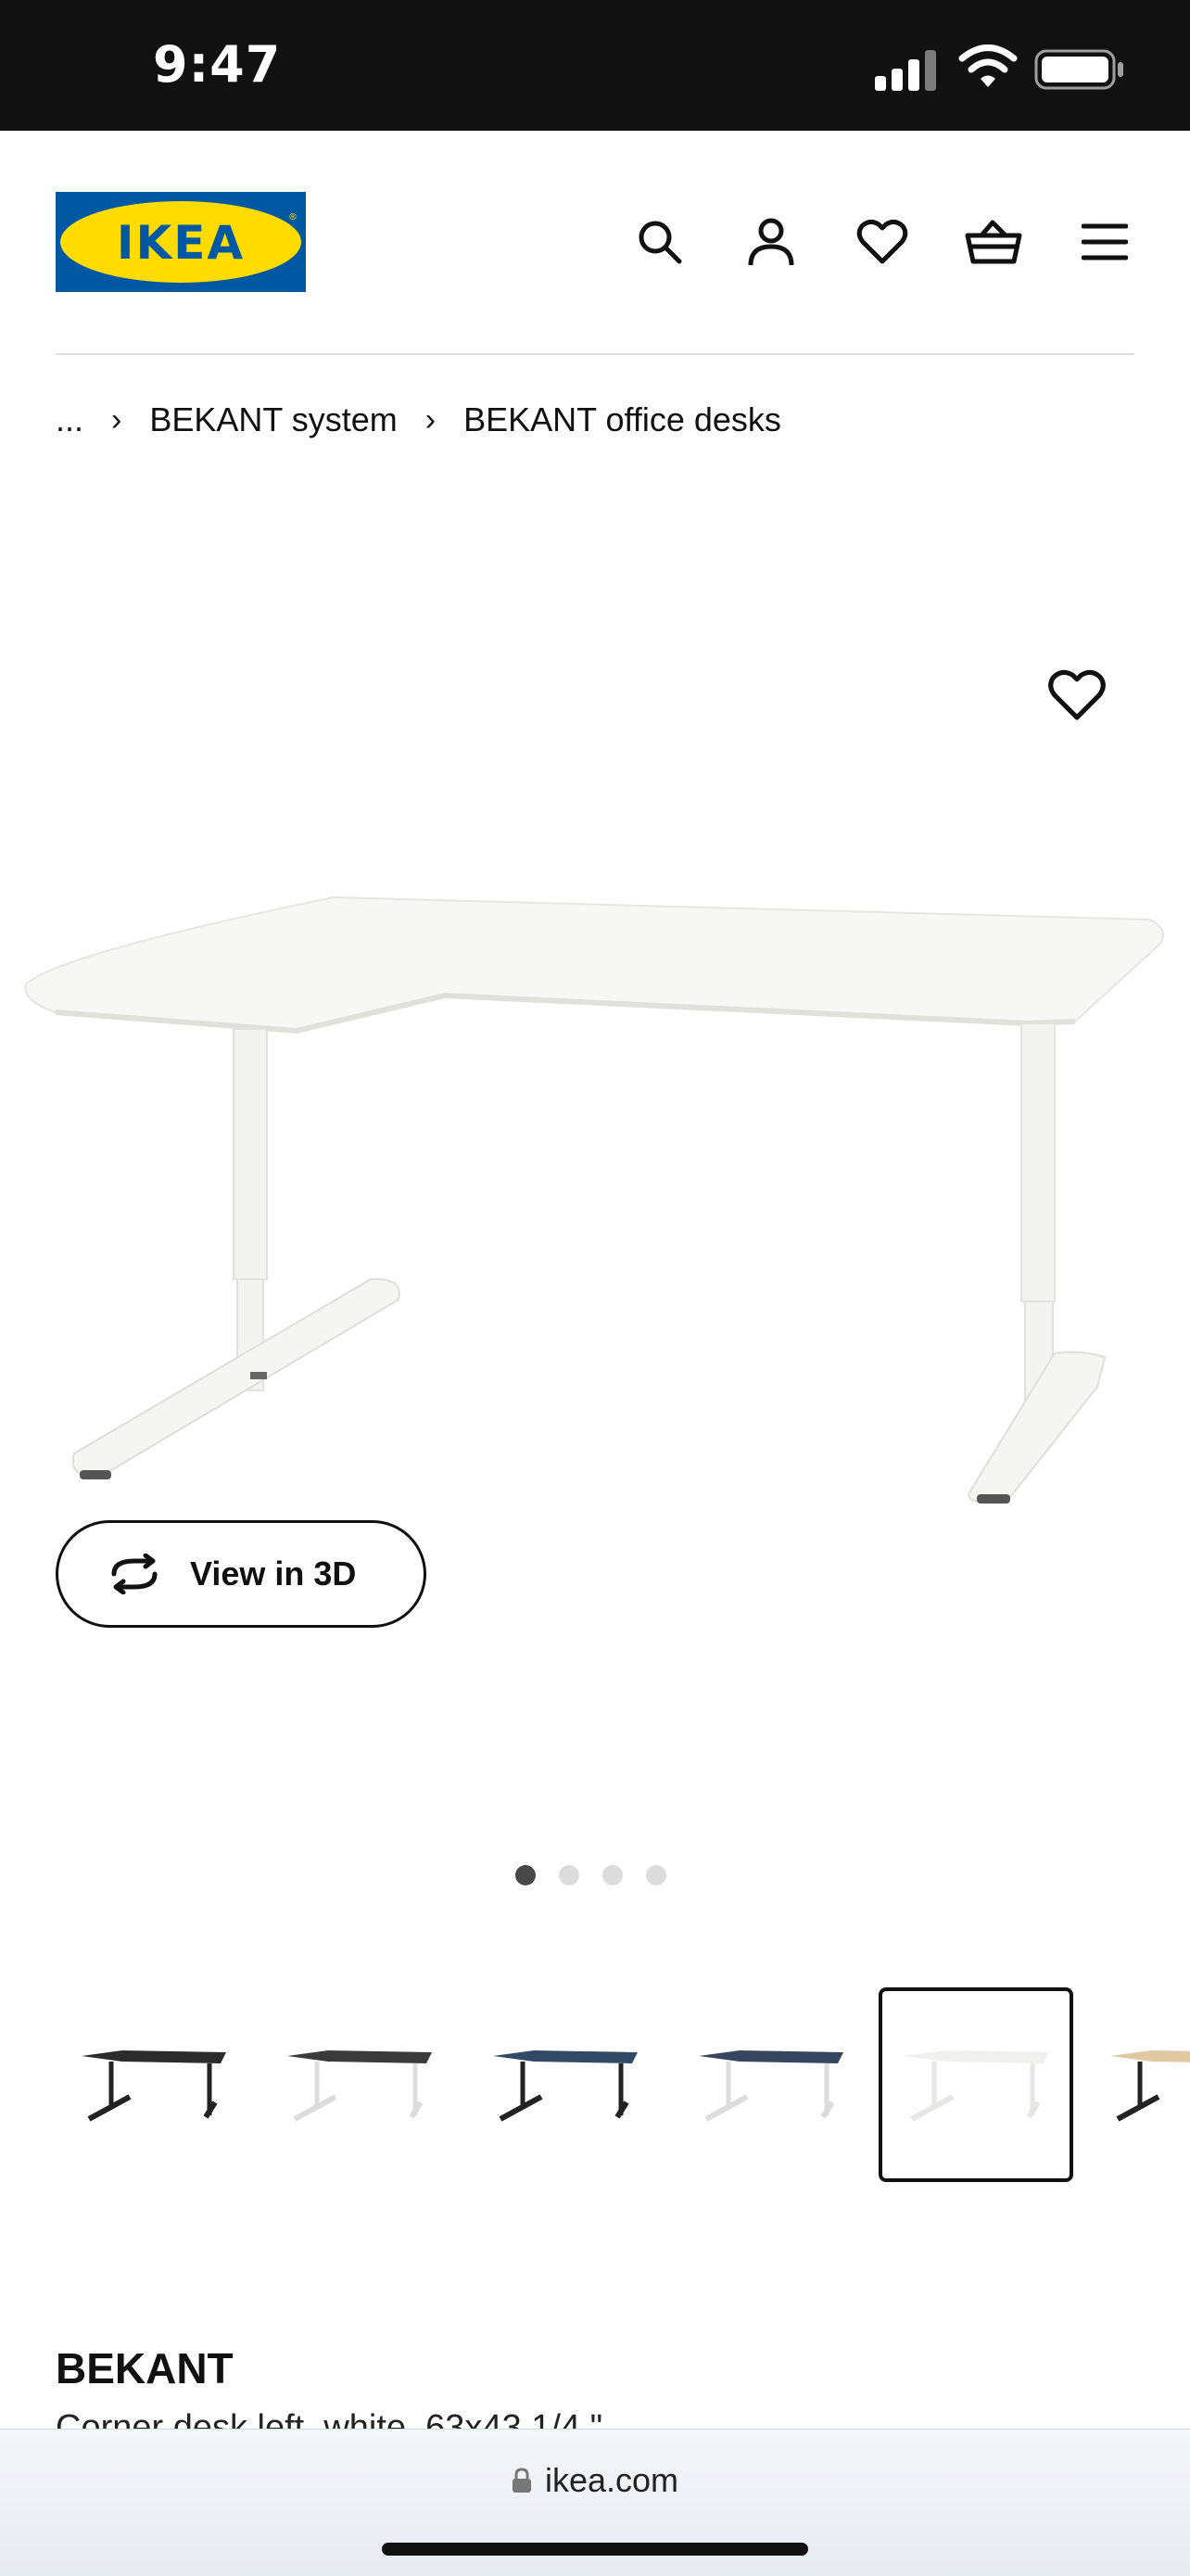 The height and width of the screenshot is (2576, 1190). What do you see at coordinates (217, 64) in the screenshot?
I see `status-time: 9:47` at bounding box center [217, 64].